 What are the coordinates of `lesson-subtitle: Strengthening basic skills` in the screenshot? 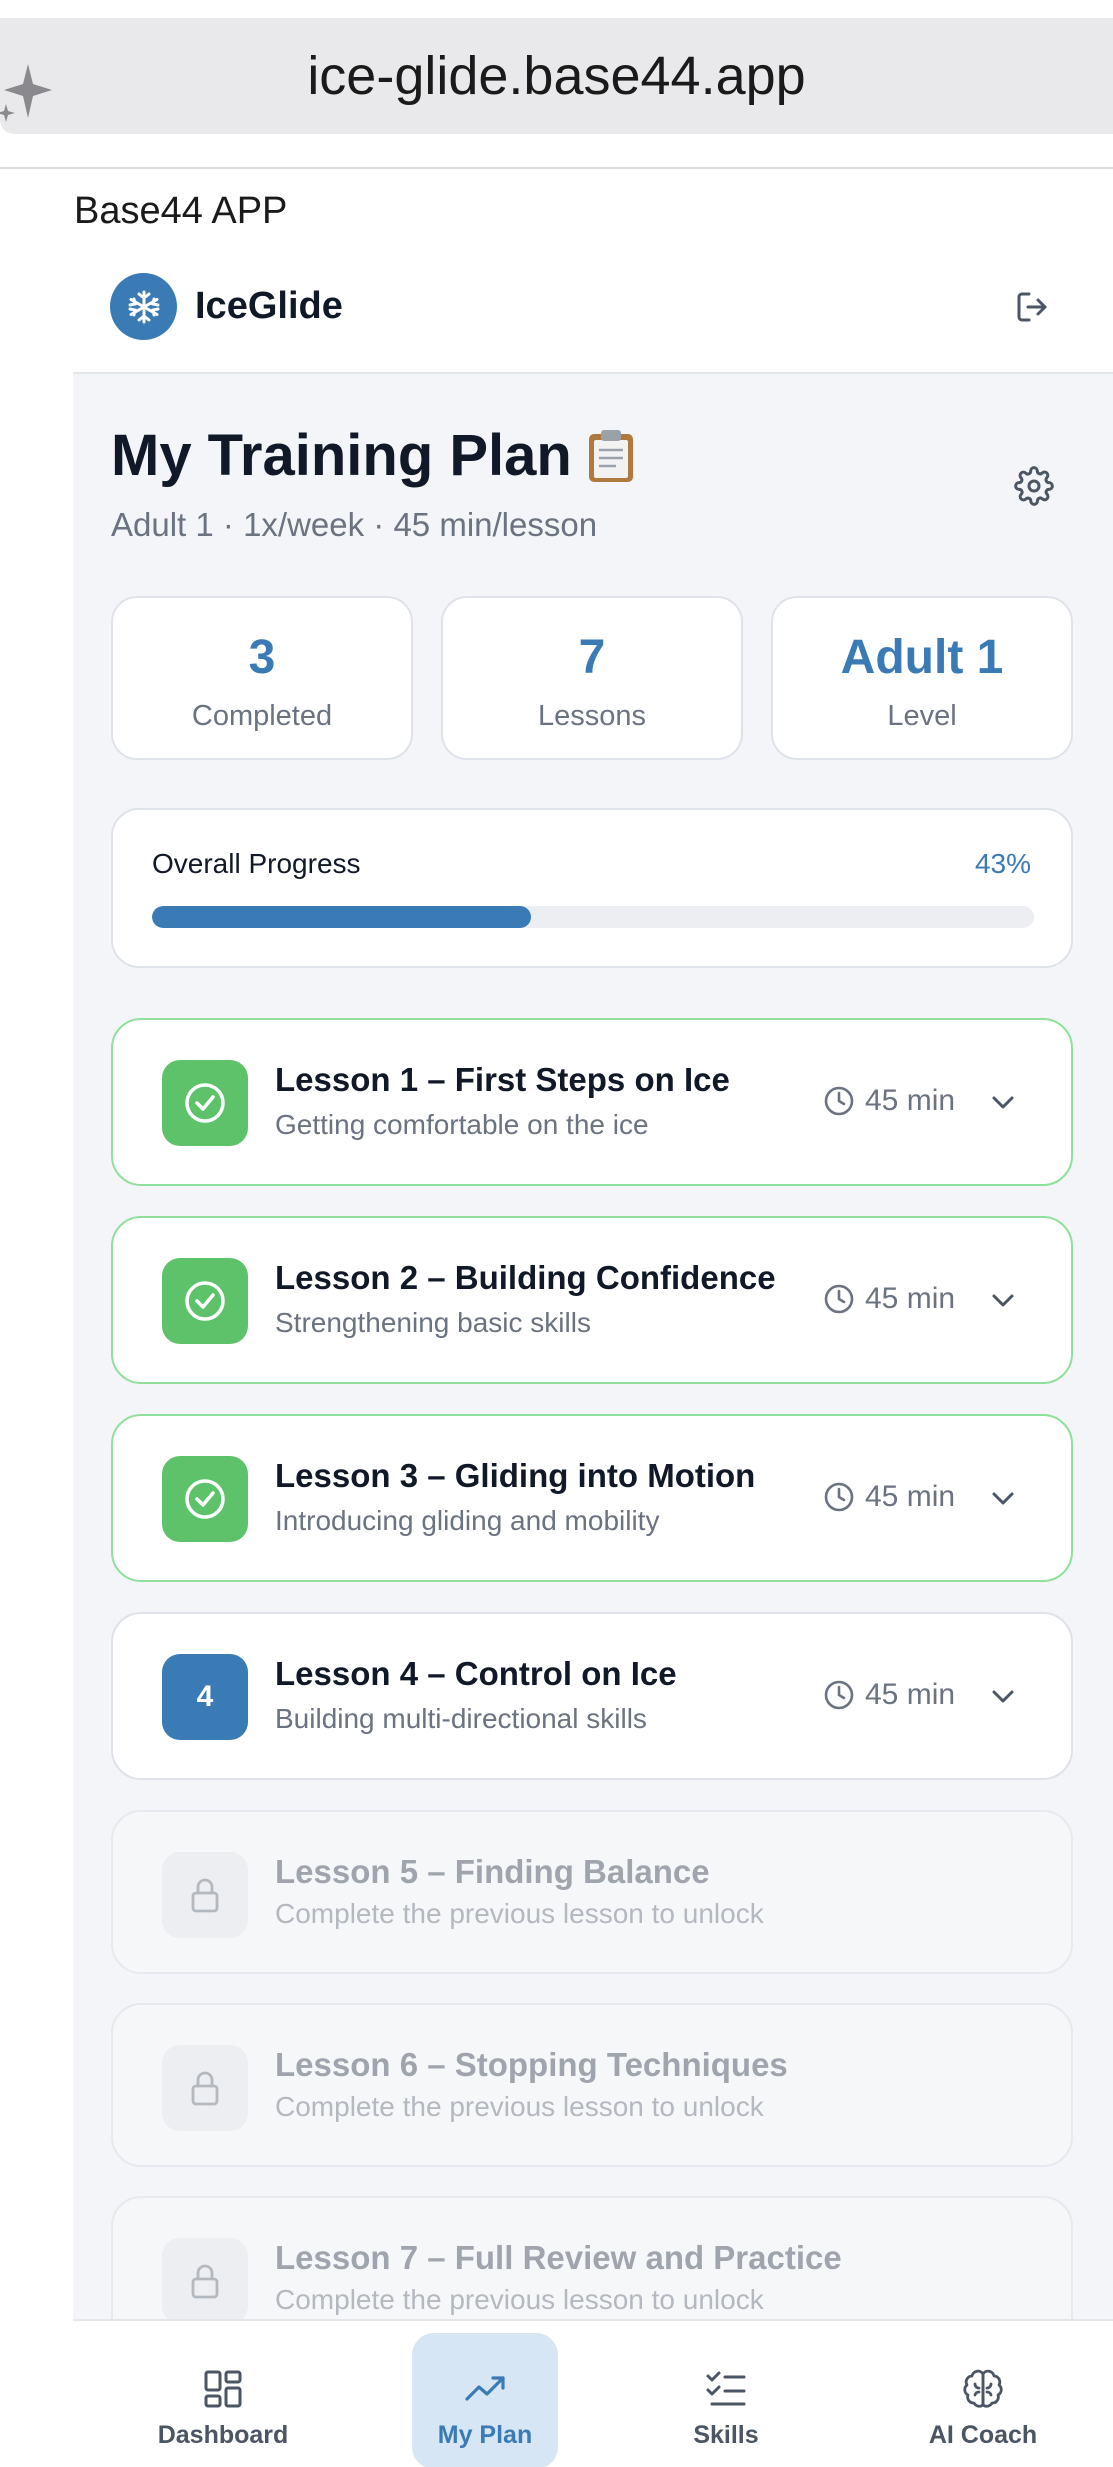 It's located at (433, 1322).